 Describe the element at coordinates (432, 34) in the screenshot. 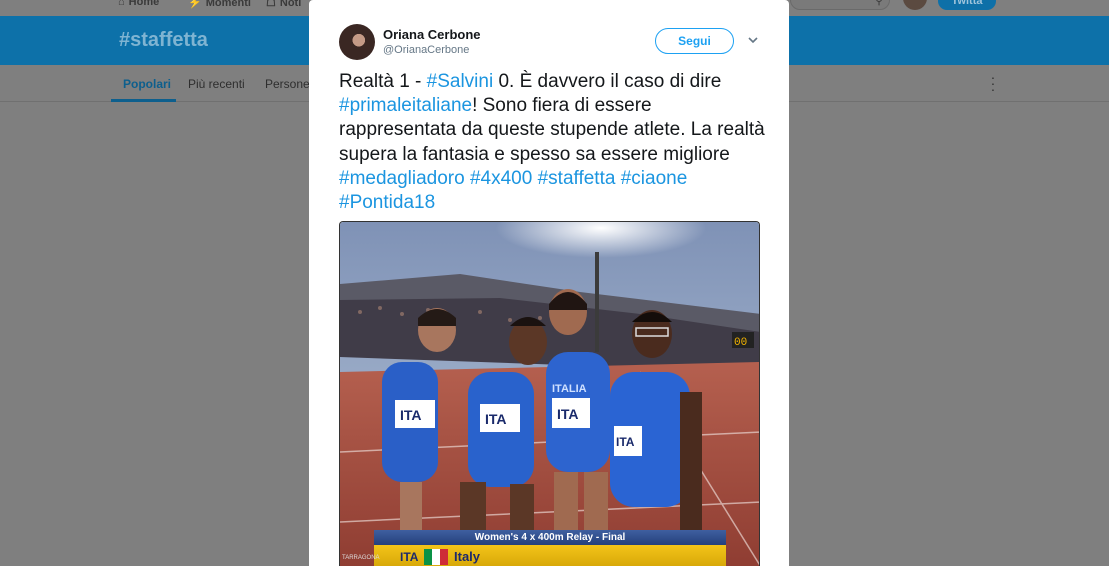

I see `author-name: Oriana Cerbone` at that location.